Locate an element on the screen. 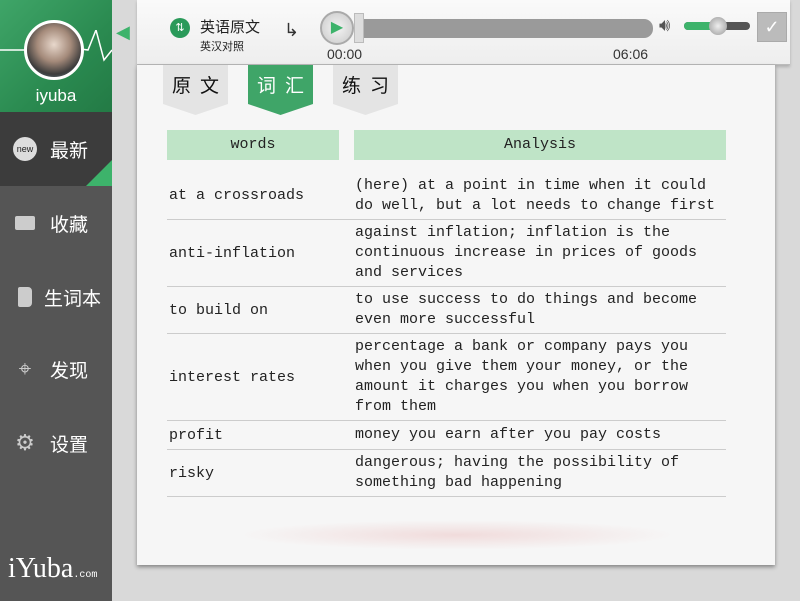  total-time: 06:06 is located at coordinates (631, 54).